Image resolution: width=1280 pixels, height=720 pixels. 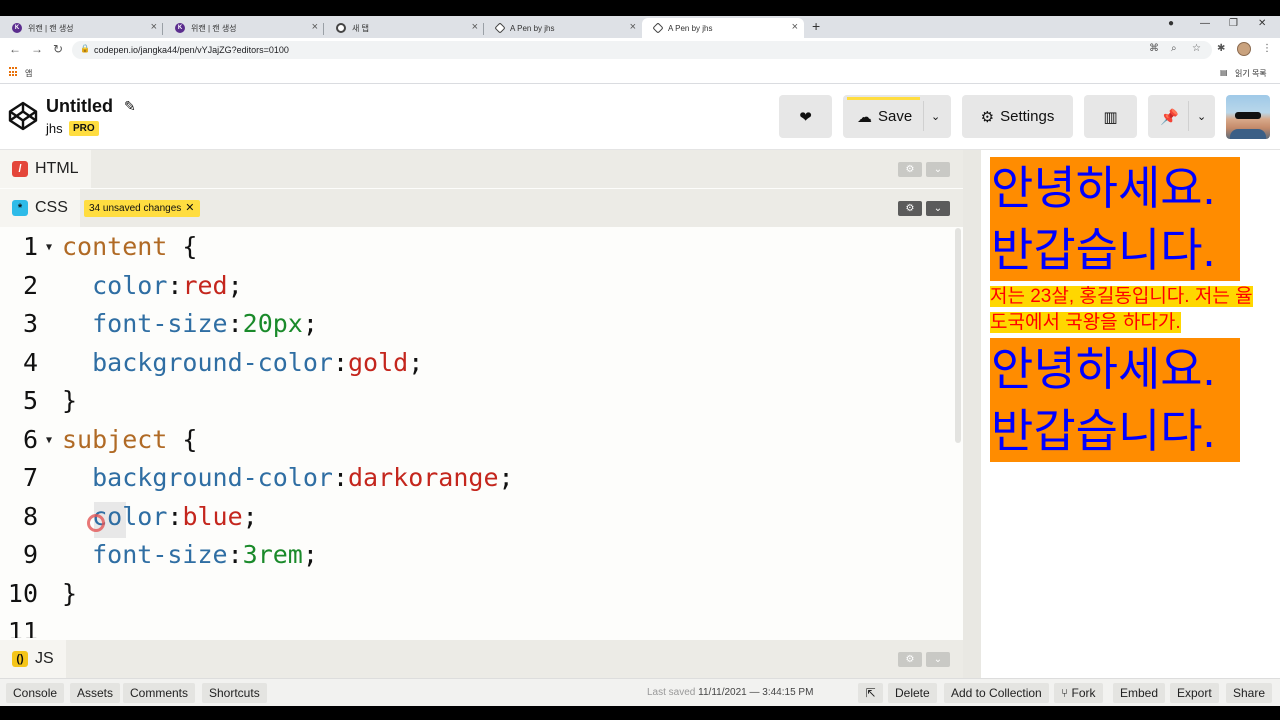 I want to click on shortcuts-button: Shortcuts, so click(x=234, y=693).